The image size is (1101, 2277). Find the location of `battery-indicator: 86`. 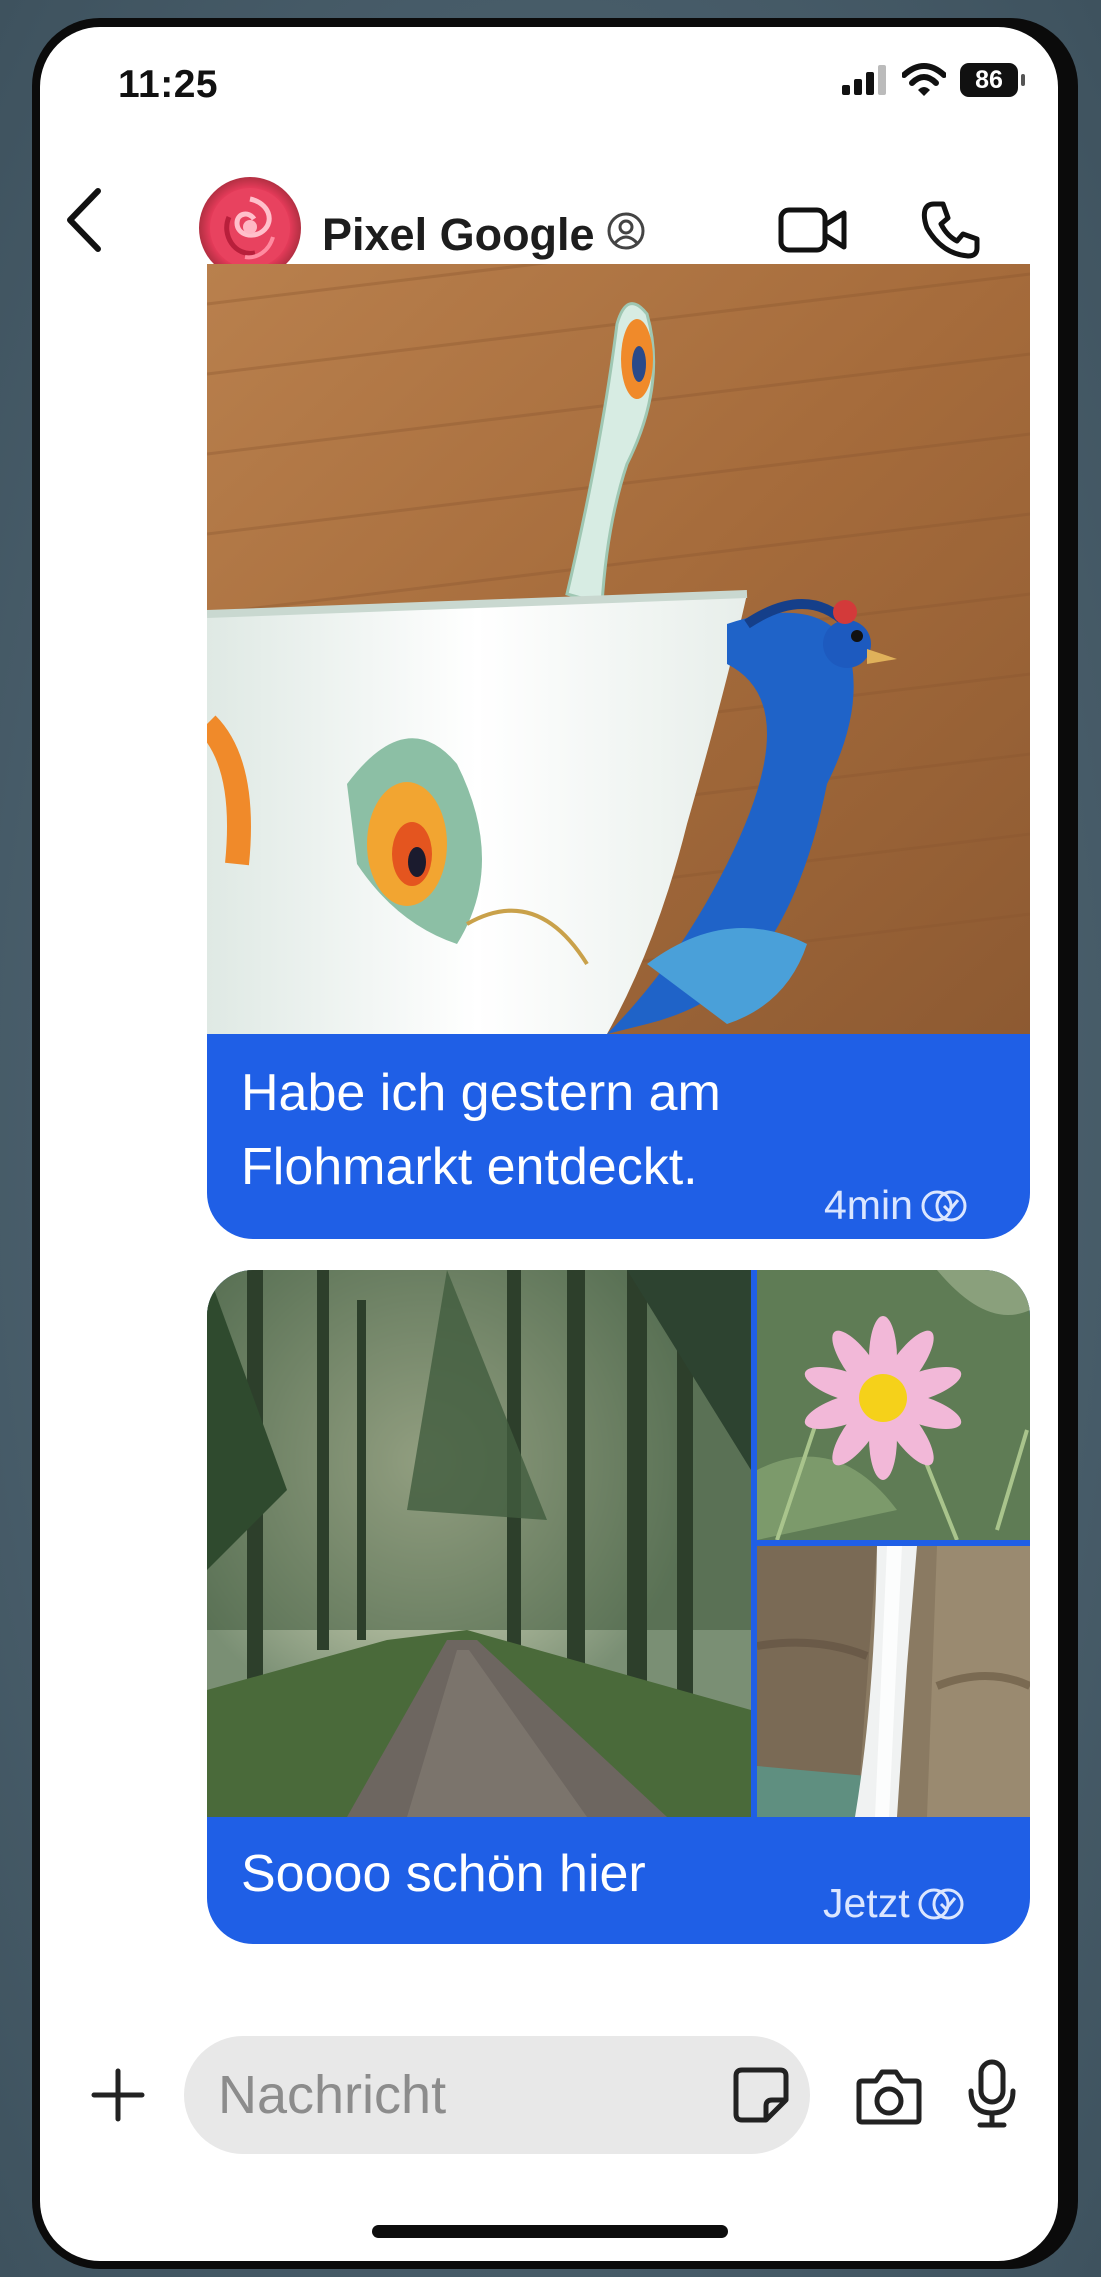

battery-indicator: 86 is located at coordinates (992, 80).